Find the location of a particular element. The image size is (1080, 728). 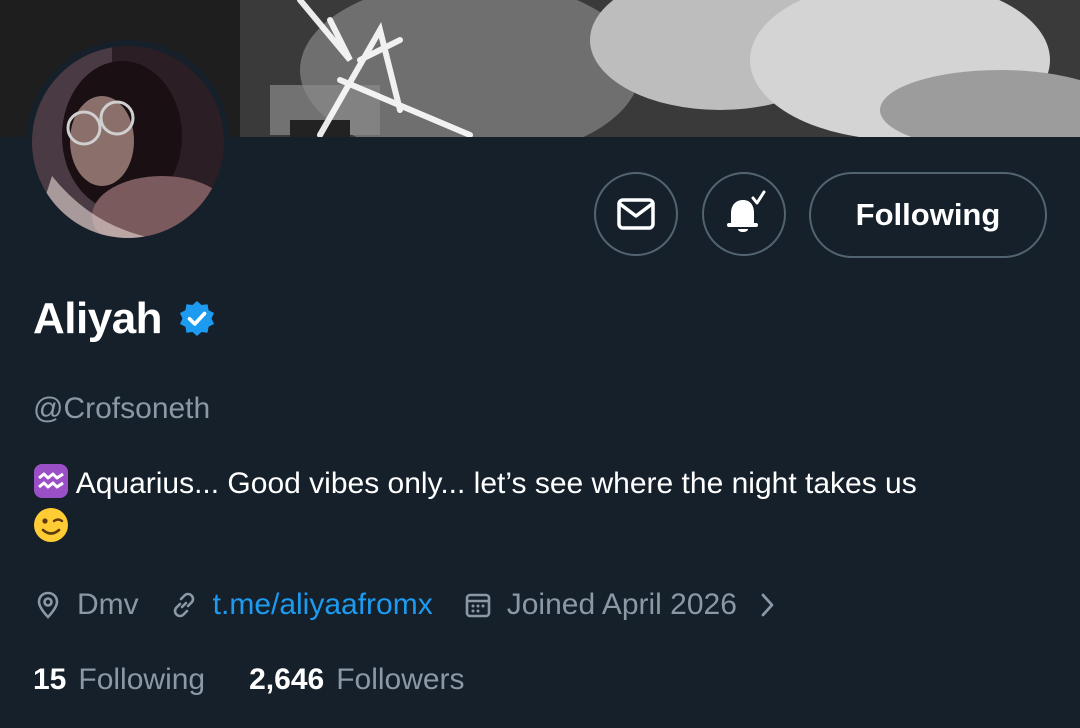

avatar is located at coordinates (128, 142).